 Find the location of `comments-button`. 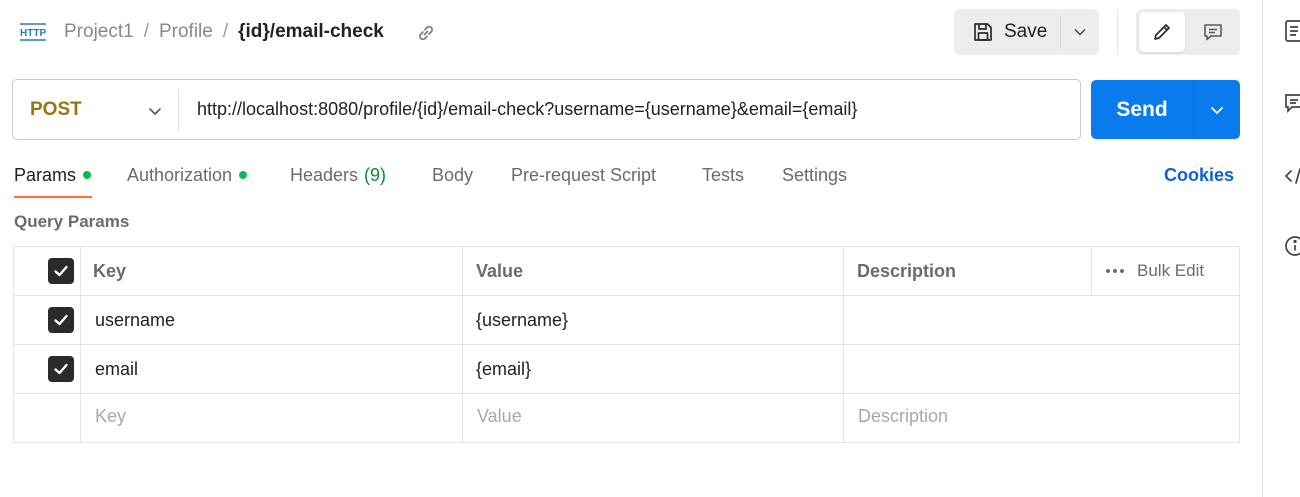

comments-button is located at coordinates (1213, 32).